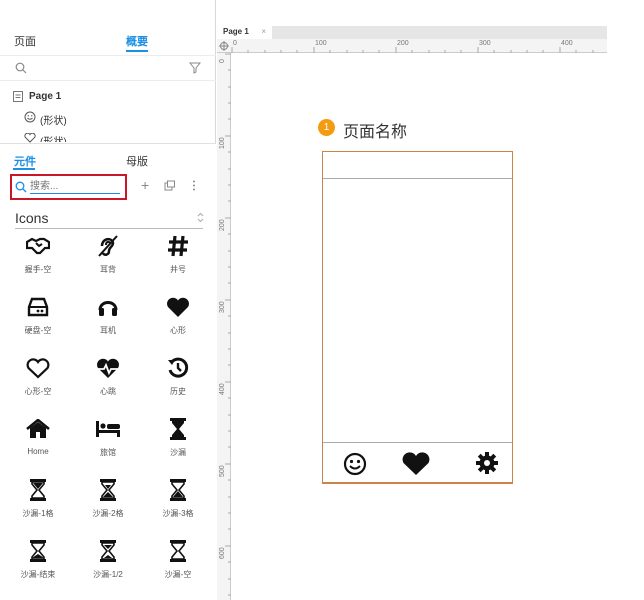 The image size is (644, 600). What do you see at coordinates (375, 130) in the screenshot?
I see `page-name-label: 页面名称` at bounding box center [375, 130].